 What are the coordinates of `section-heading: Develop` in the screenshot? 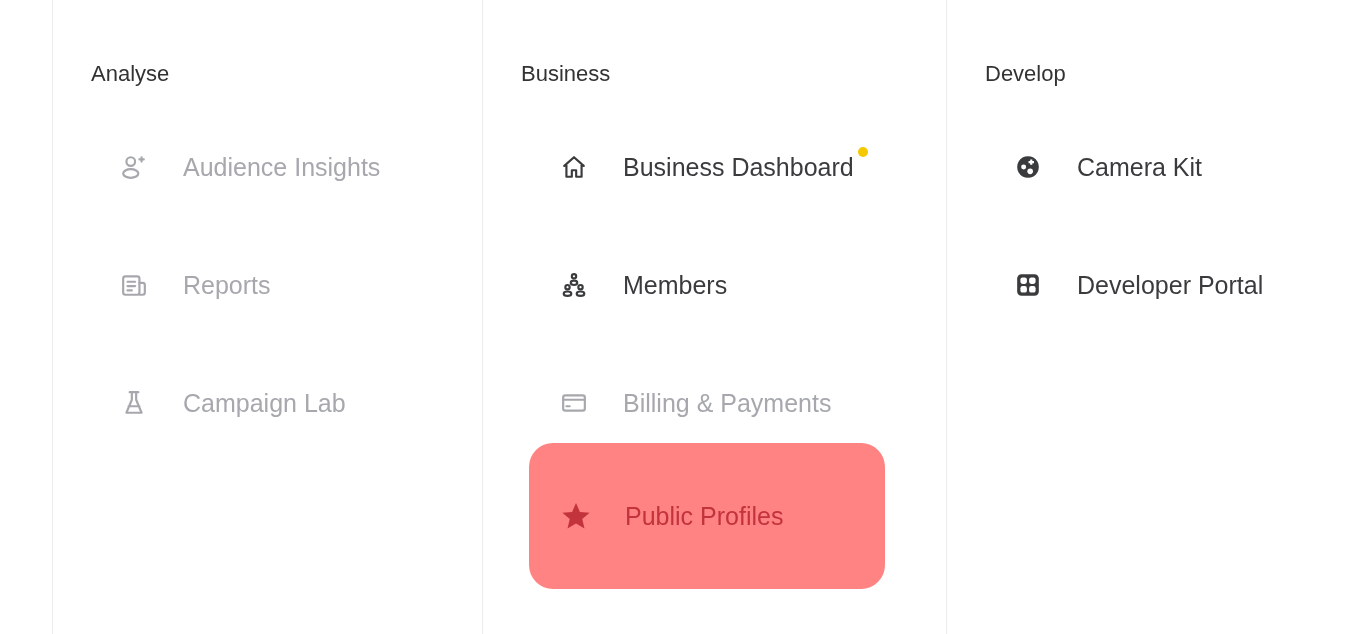 It's located at (1026, 74).